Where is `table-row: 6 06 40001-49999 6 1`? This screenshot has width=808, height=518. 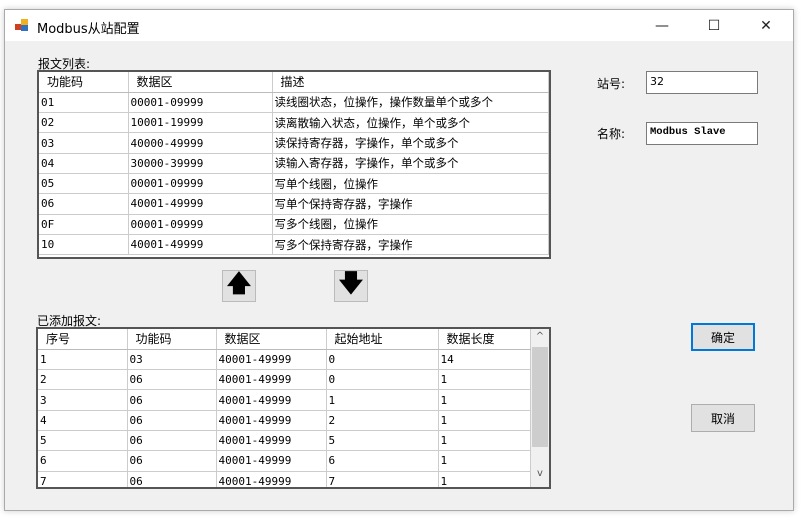 table-row: 6 06 40001-49999 6 1 is located at coordinates (284, 461).